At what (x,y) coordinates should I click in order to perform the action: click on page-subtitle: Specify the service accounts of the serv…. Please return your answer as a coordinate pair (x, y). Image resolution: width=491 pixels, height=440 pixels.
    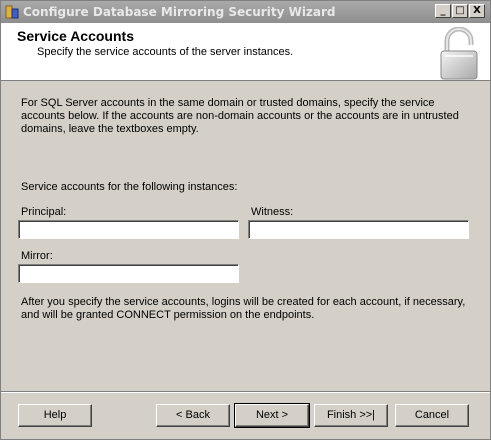
    Looking at the image, I should click on (165, 52).